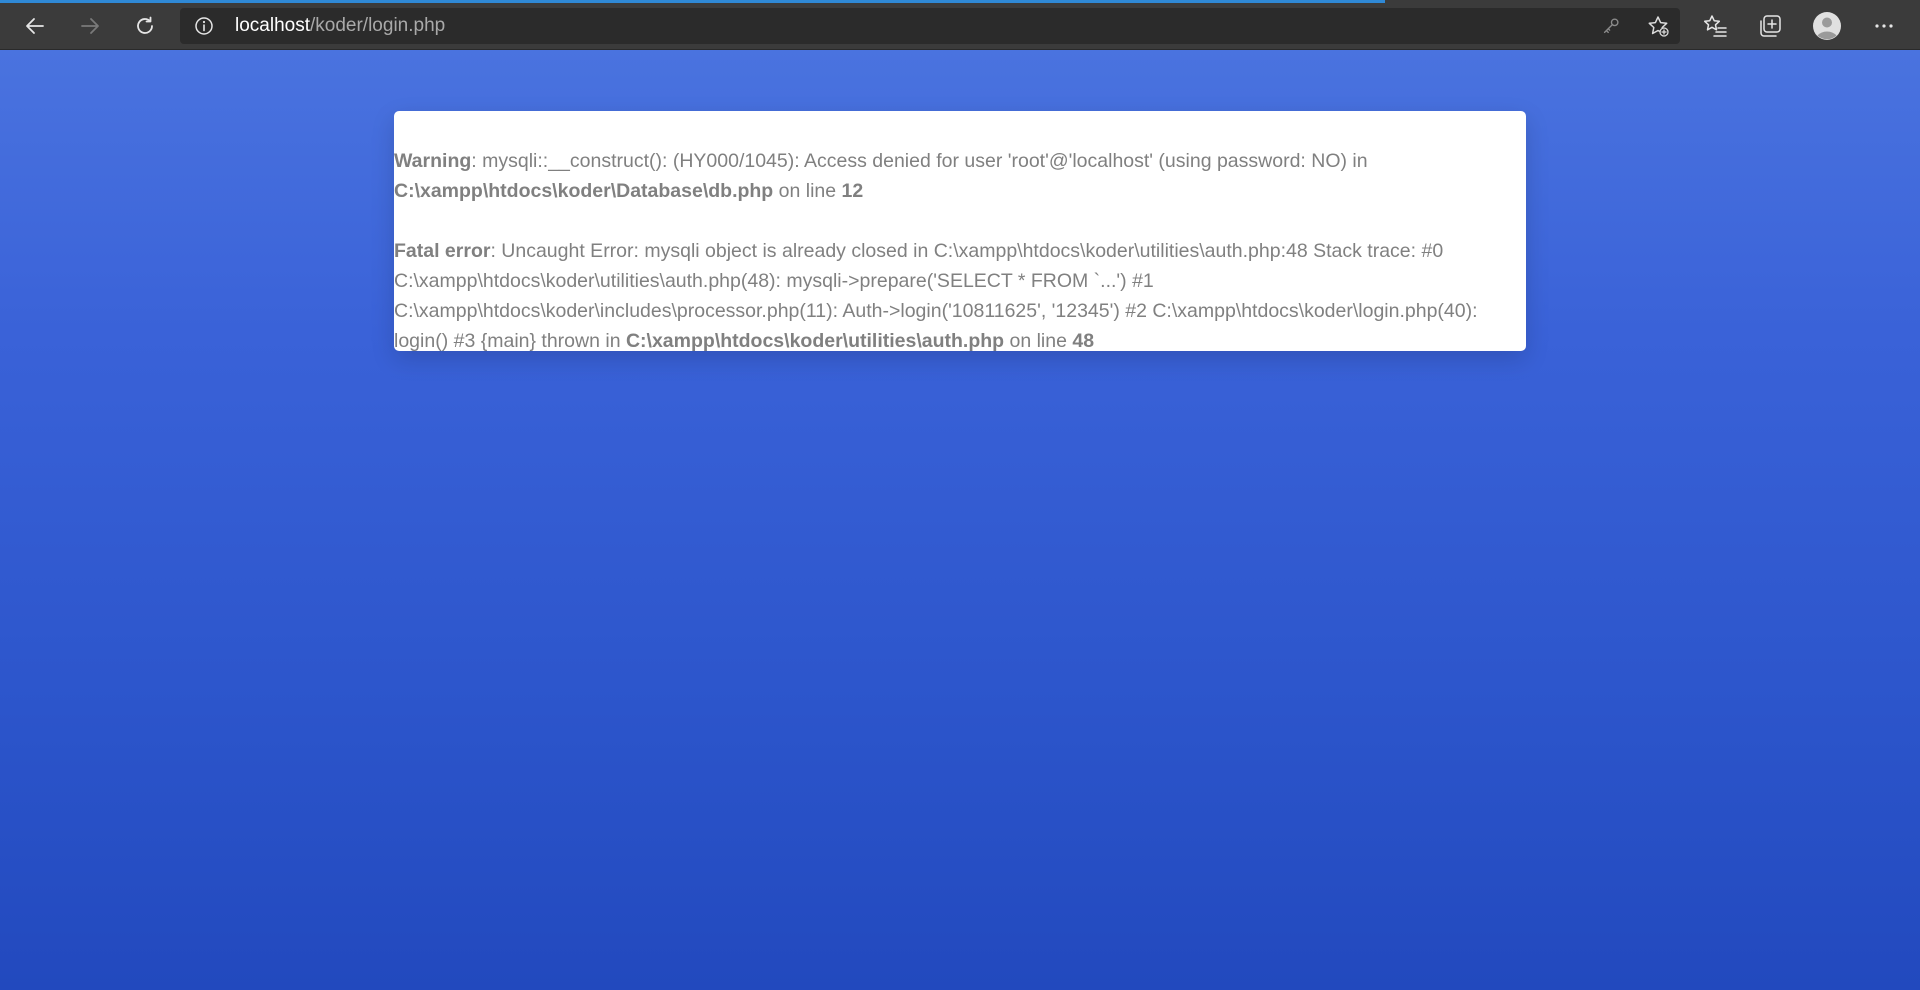  Describe the element at coordinates (930, 26) in the screenshot. I see `address-bar: localhost/koder/login.php` at that location.